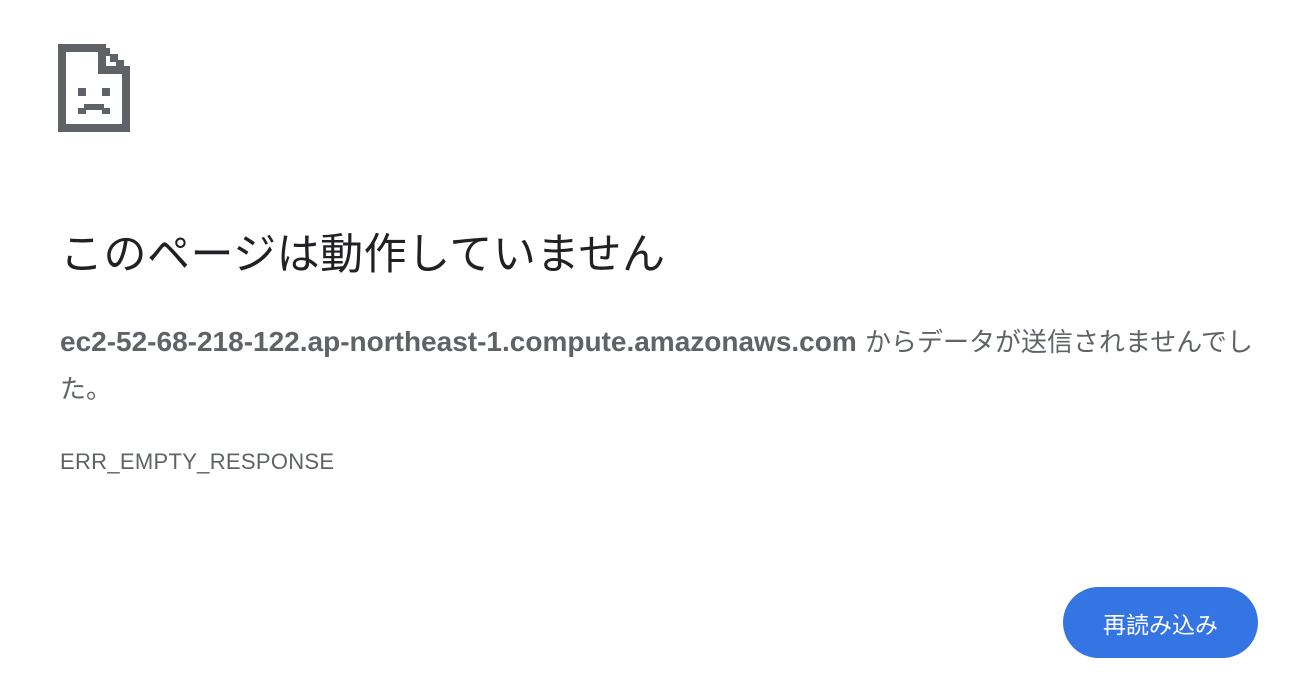  What do you see at coordinates (197, 461) in the screenshot?
I see `error-code: ERR_EMPTY_RESPONSE` at bounding box center [197, 461].